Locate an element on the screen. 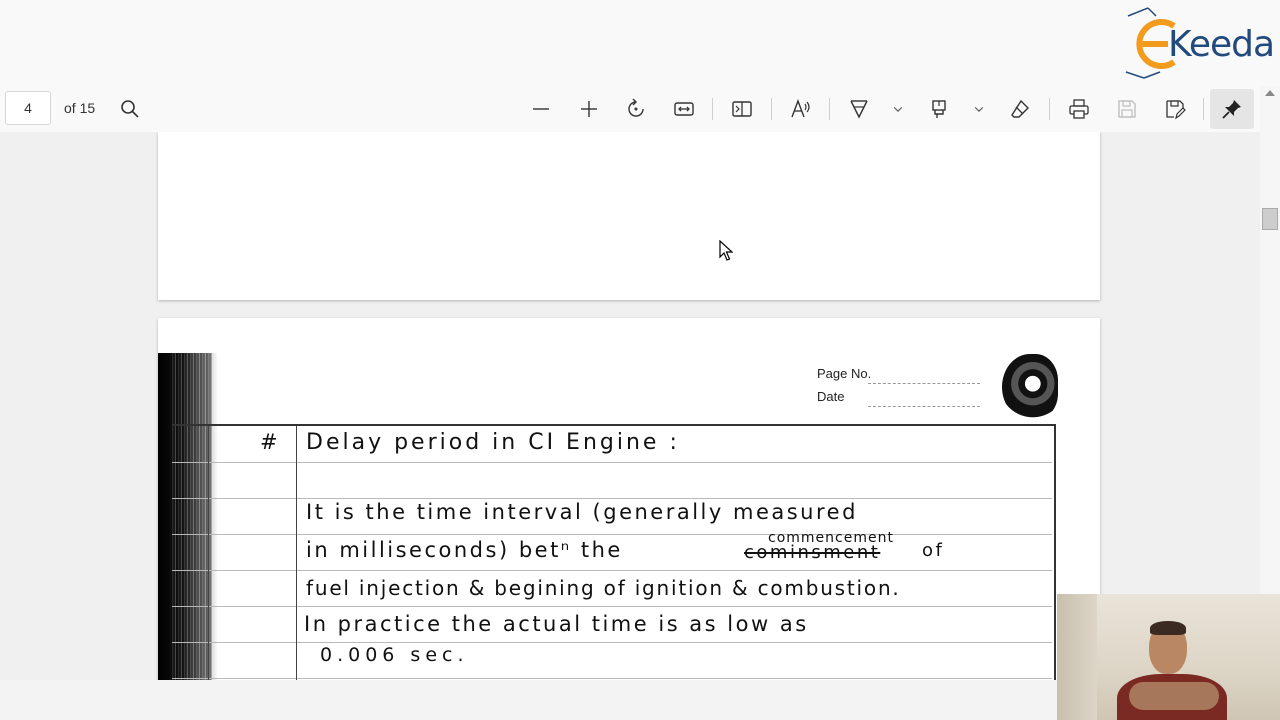  note-line-4: In practice the actual time is as low as is located at coordinates (556, 624).